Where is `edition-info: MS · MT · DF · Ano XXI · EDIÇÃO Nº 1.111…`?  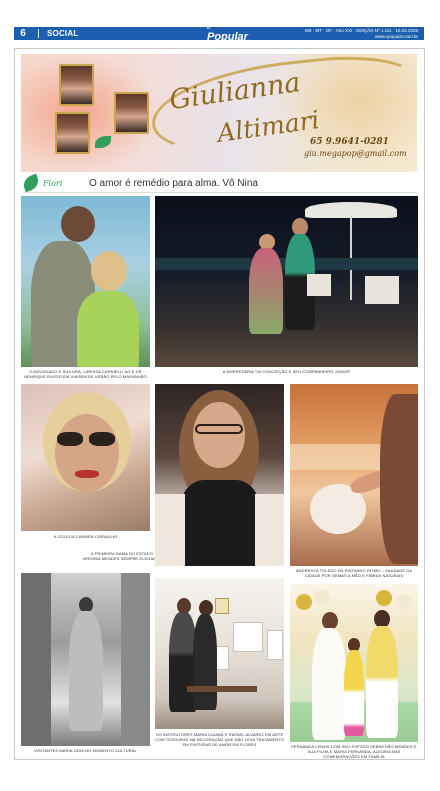
edition-info: MS · MT · DF · Ano XXI · EDIÇÃO Nº 1.111… is located at coordinates (361, 33).